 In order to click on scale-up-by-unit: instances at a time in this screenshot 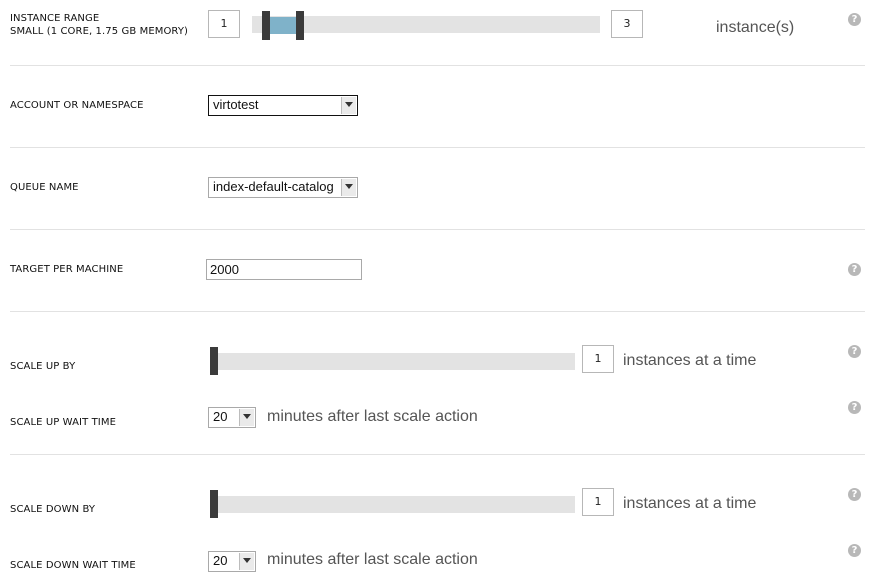, I will do `click(690, 360)`.